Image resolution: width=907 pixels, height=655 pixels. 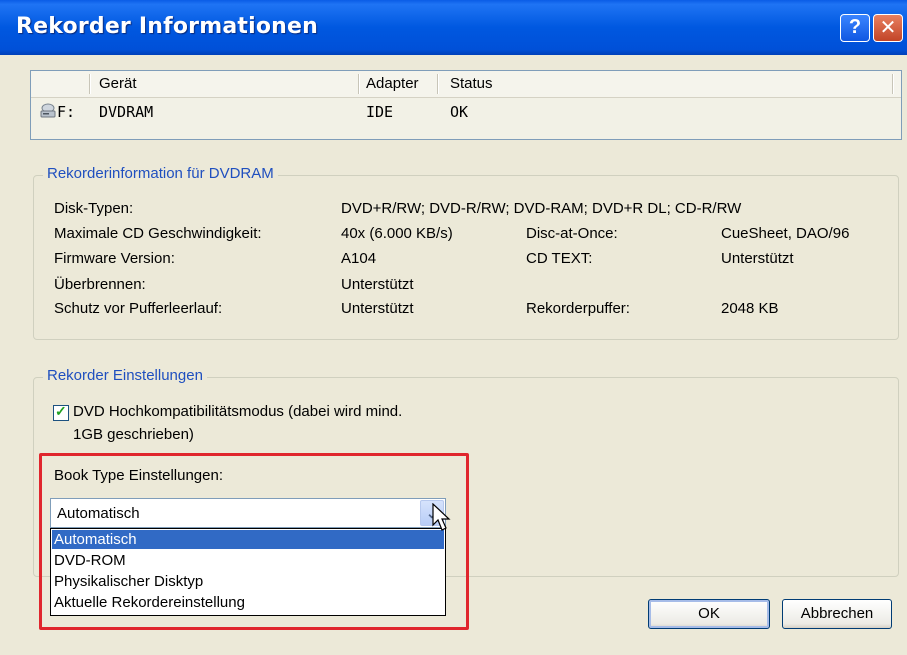 What do you see at coordinates (837, 614) in the screenshot?
I see `cancel-button: Abbrechen` at bounding box center [837, 614].